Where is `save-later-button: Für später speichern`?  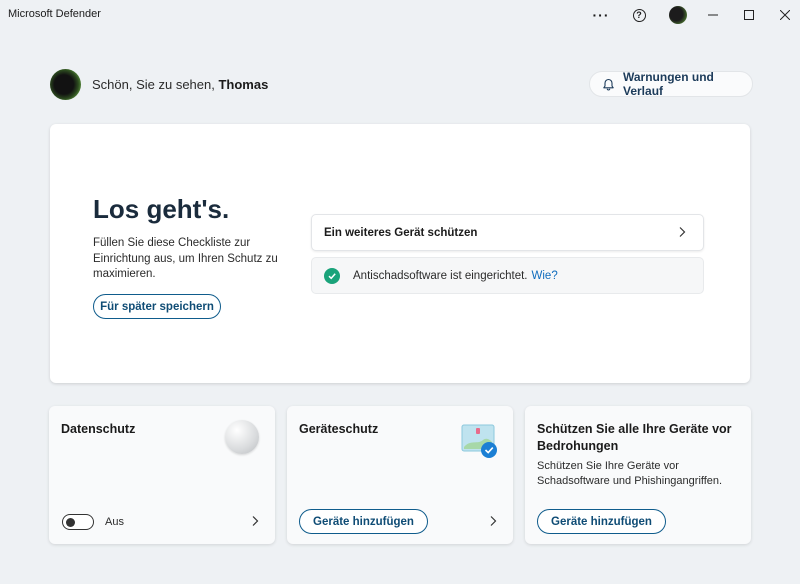 save-later-button: Für später speichern is located at coordinates (157, 306).